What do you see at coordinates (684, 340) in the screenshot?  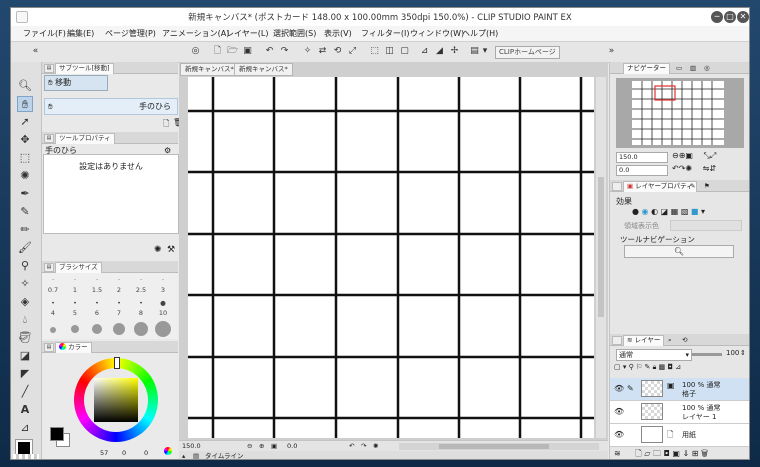 I see `history-tab-icon: ⟲` at bounding box center [684, 340].